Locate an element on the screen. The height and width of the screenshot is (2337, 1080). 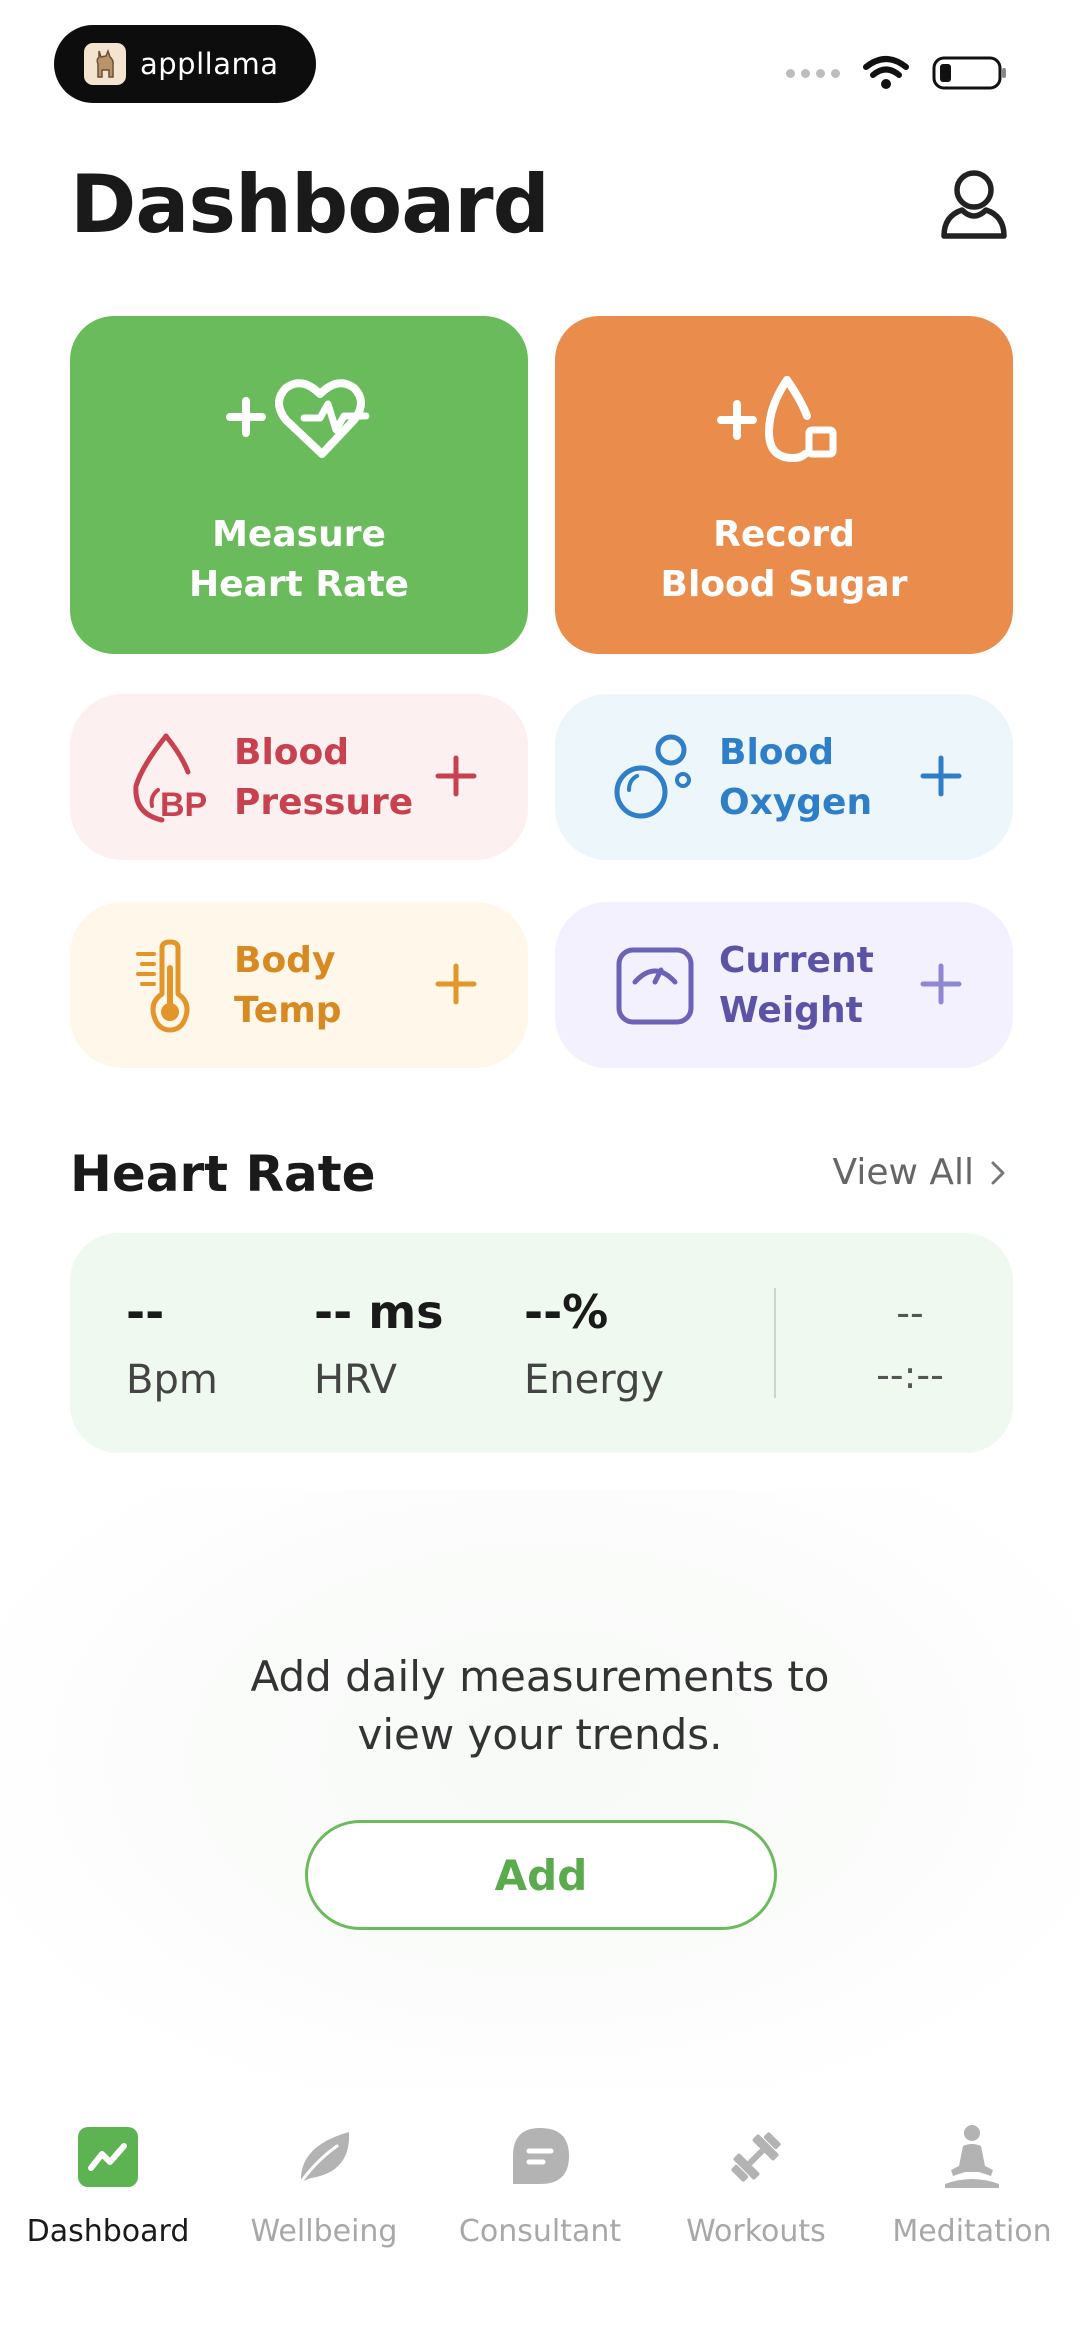
tab-label: Meditation is located at coordinates (972, 2231).